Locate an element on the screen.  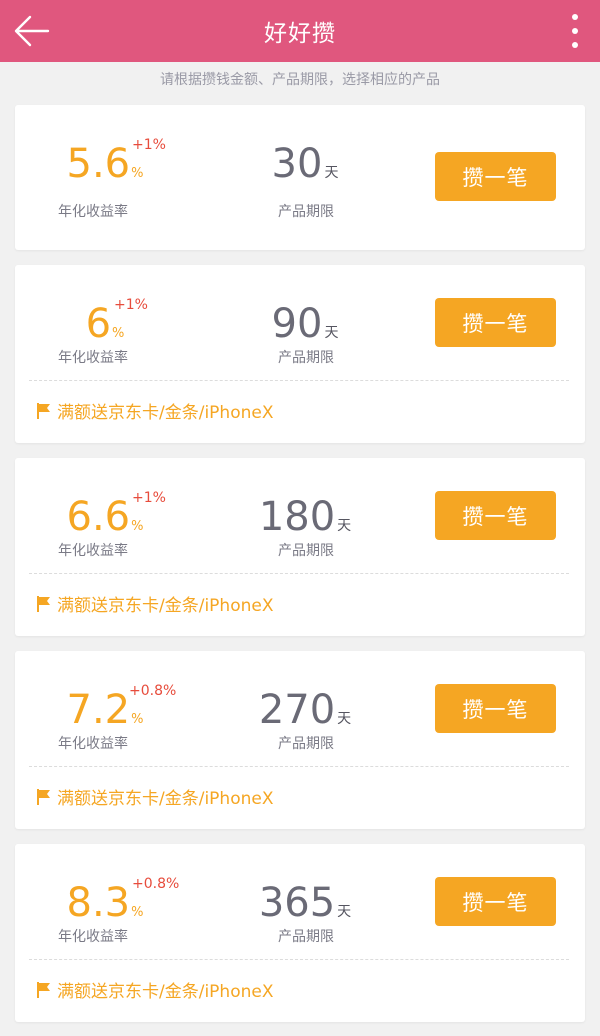
more-options-icon is located at coordinates (575, 31).